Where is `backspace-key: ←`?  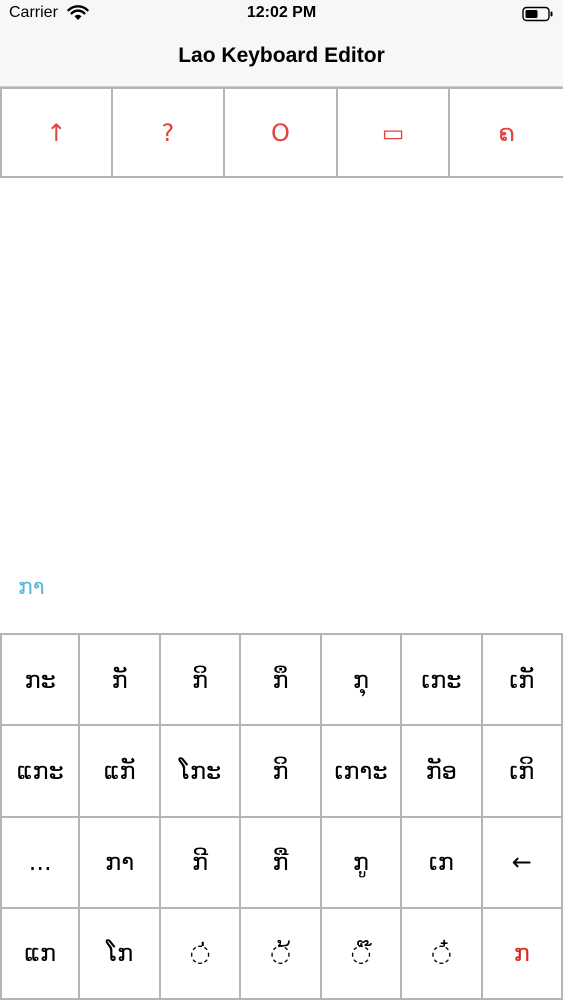
backspace-key: ← is located at coordinates (522, 863).